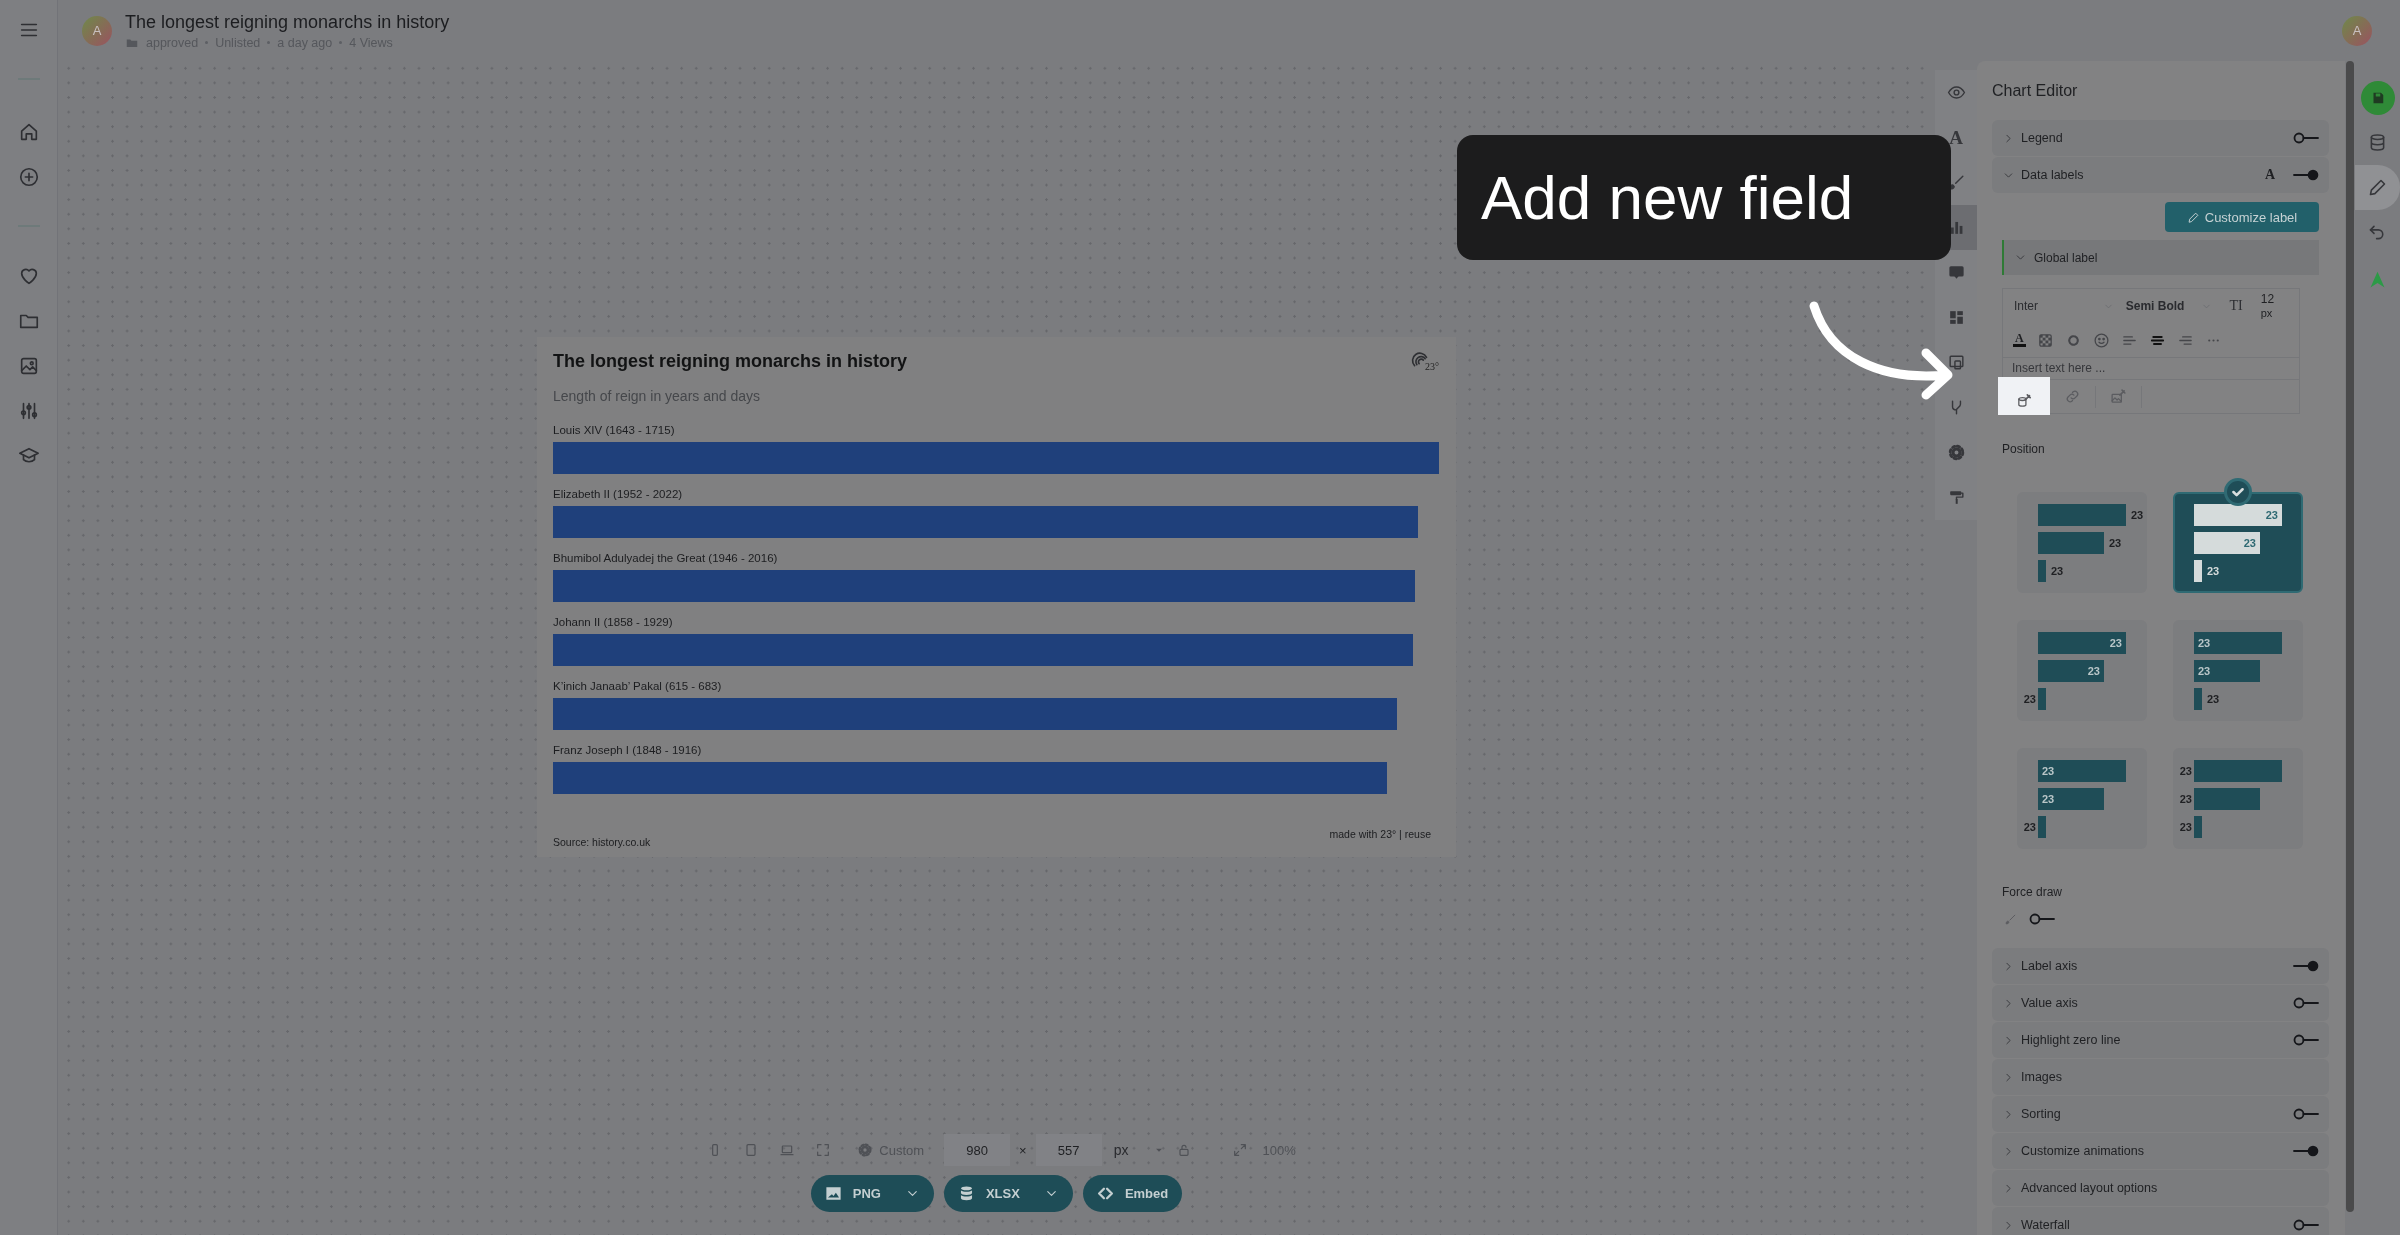  Describe the element at coordinates (1140, 1150) in the screenshot. I see `unit-dropdown: px` at that location.